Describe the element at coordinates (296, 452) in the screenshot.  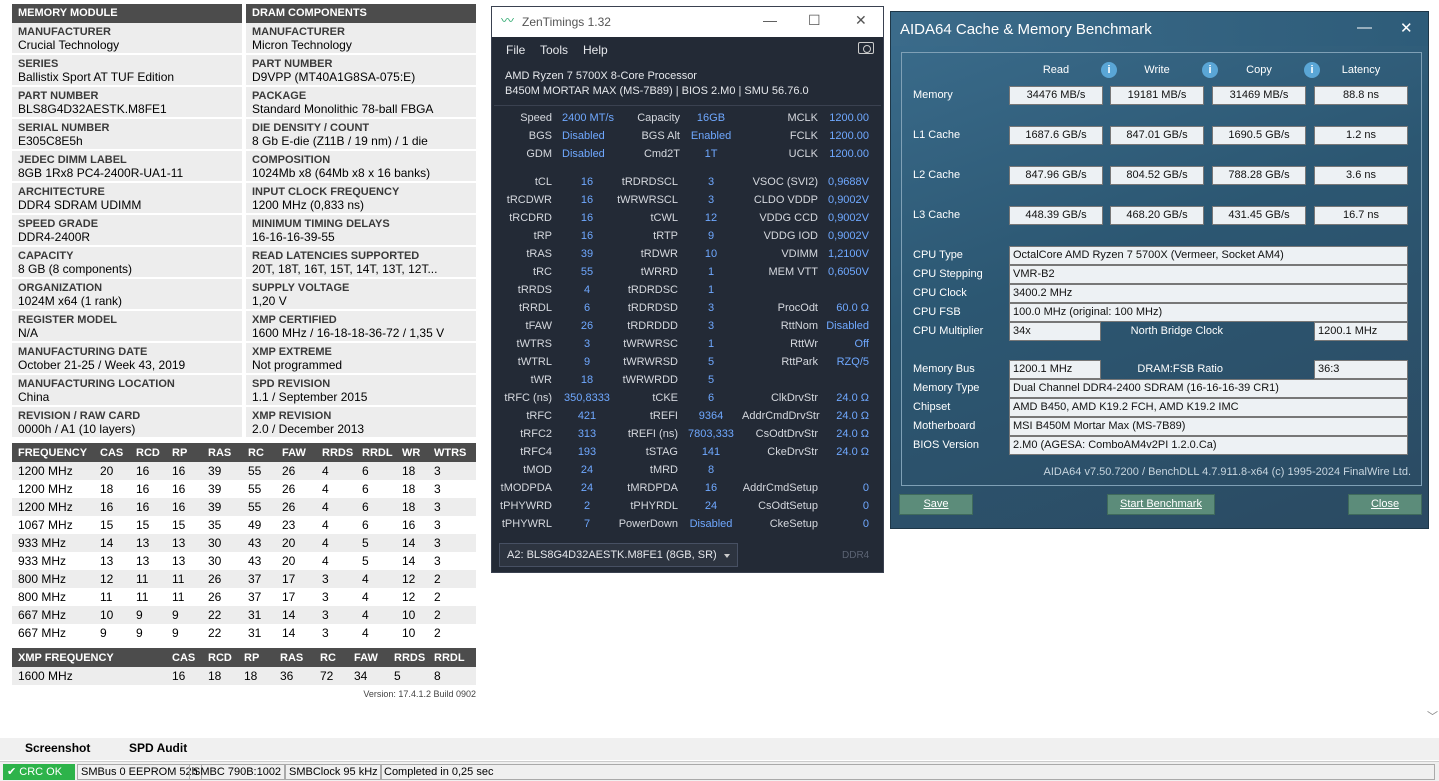
I see `timing-column-header: FAW` at that location.